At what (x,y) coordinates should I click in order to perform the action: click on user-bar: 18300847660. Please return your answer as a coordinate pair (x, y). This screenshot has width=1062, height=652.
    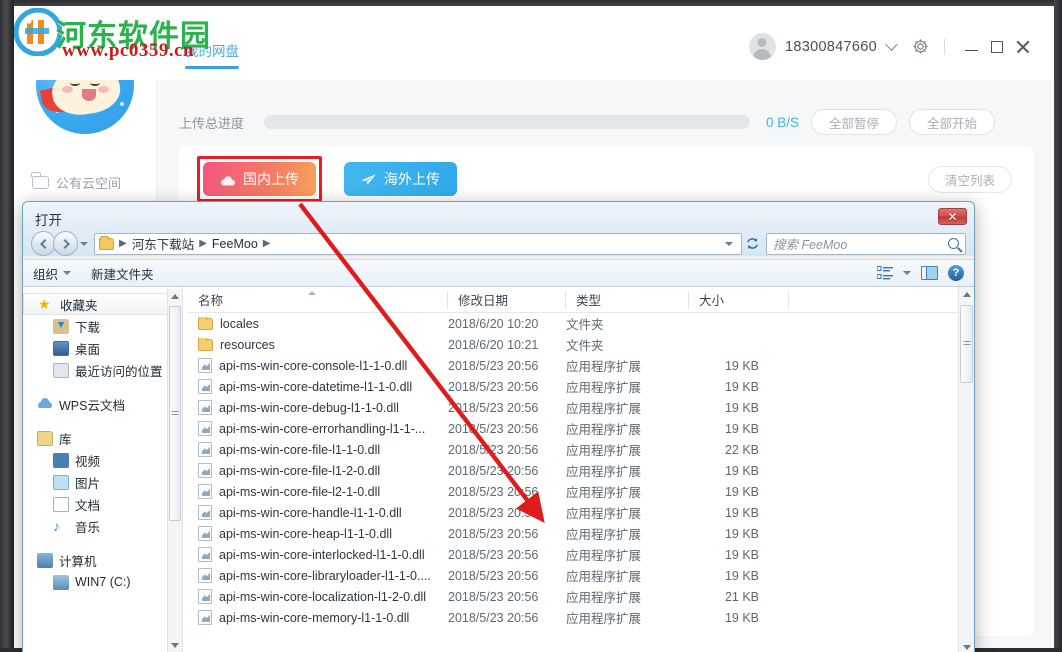
    Looking at the image, I should click on (892, 46).